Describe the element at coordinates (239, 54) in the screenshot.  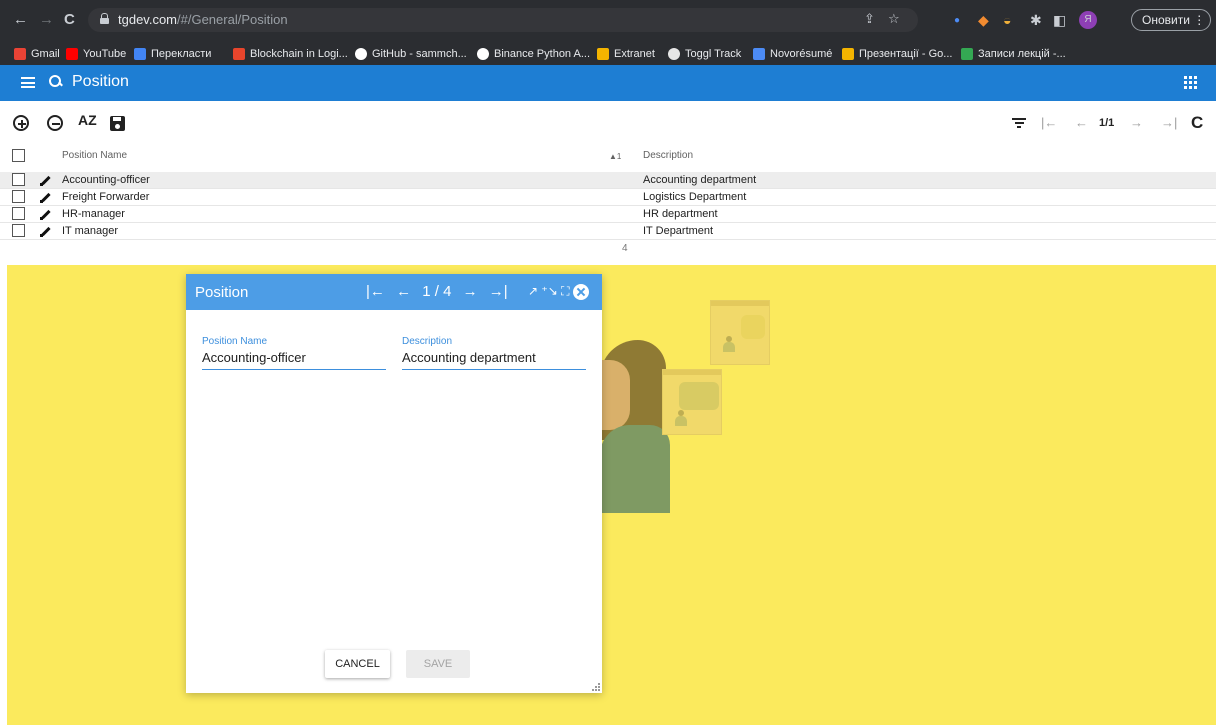
I see `blockchain-icon` at that location.